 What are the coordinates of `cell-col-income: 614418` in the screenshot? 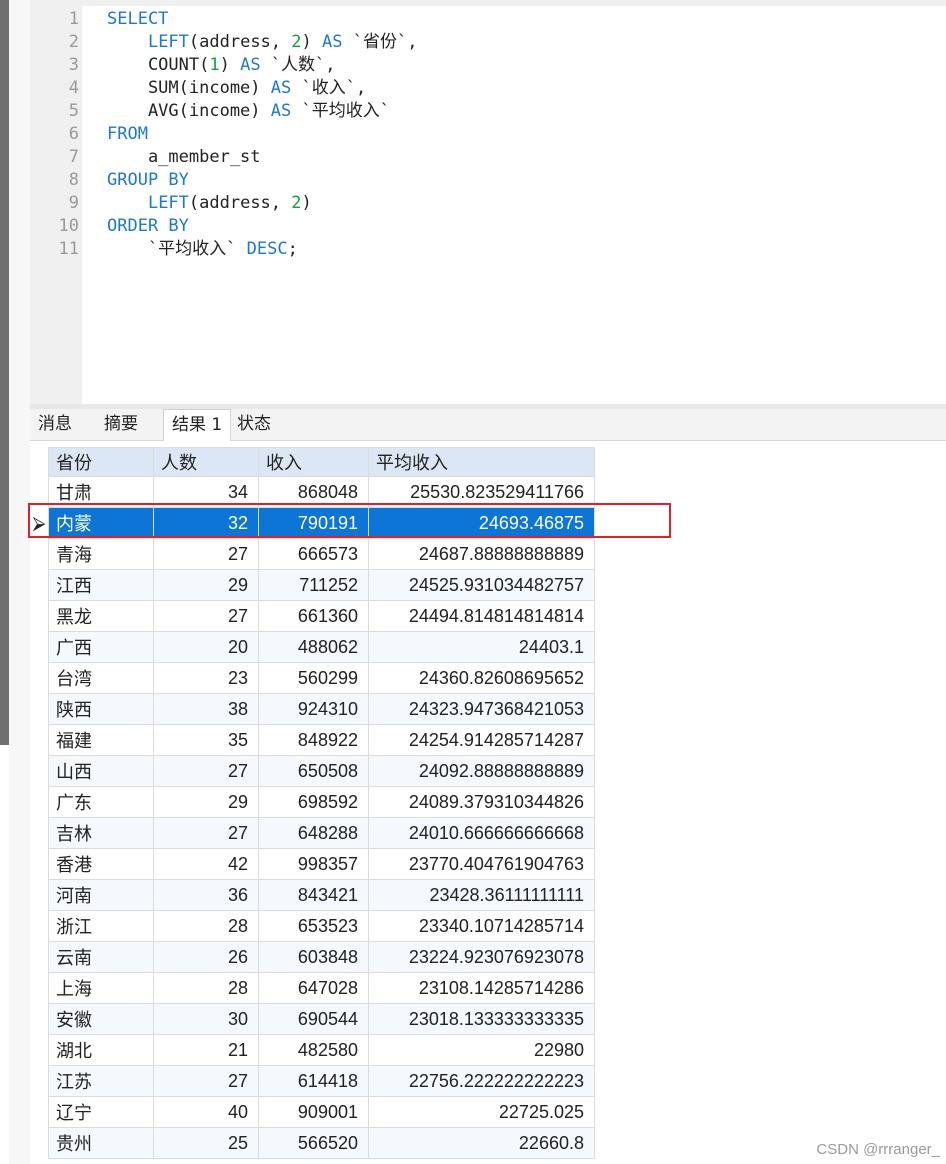 It's located at (313, 1081).